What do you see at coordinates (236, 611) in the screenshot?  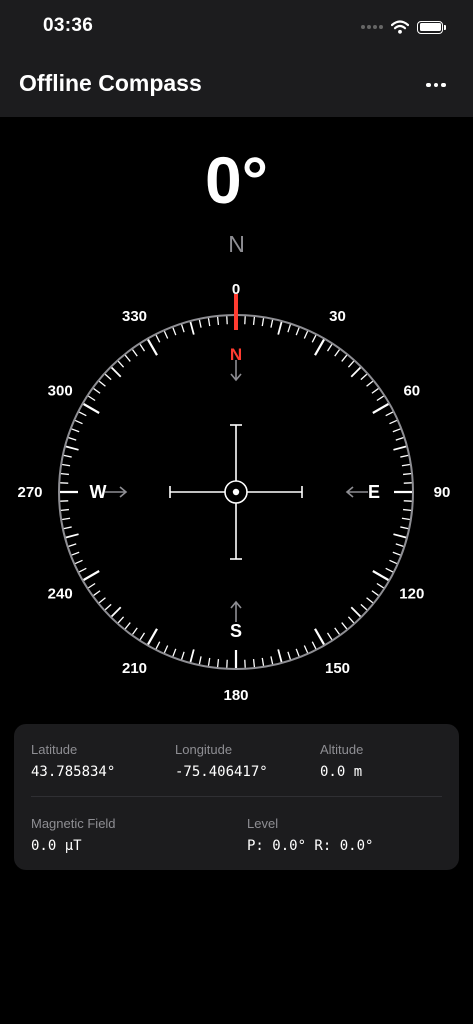 I see `south-arrow-icon` at bounding box center [236, 611].